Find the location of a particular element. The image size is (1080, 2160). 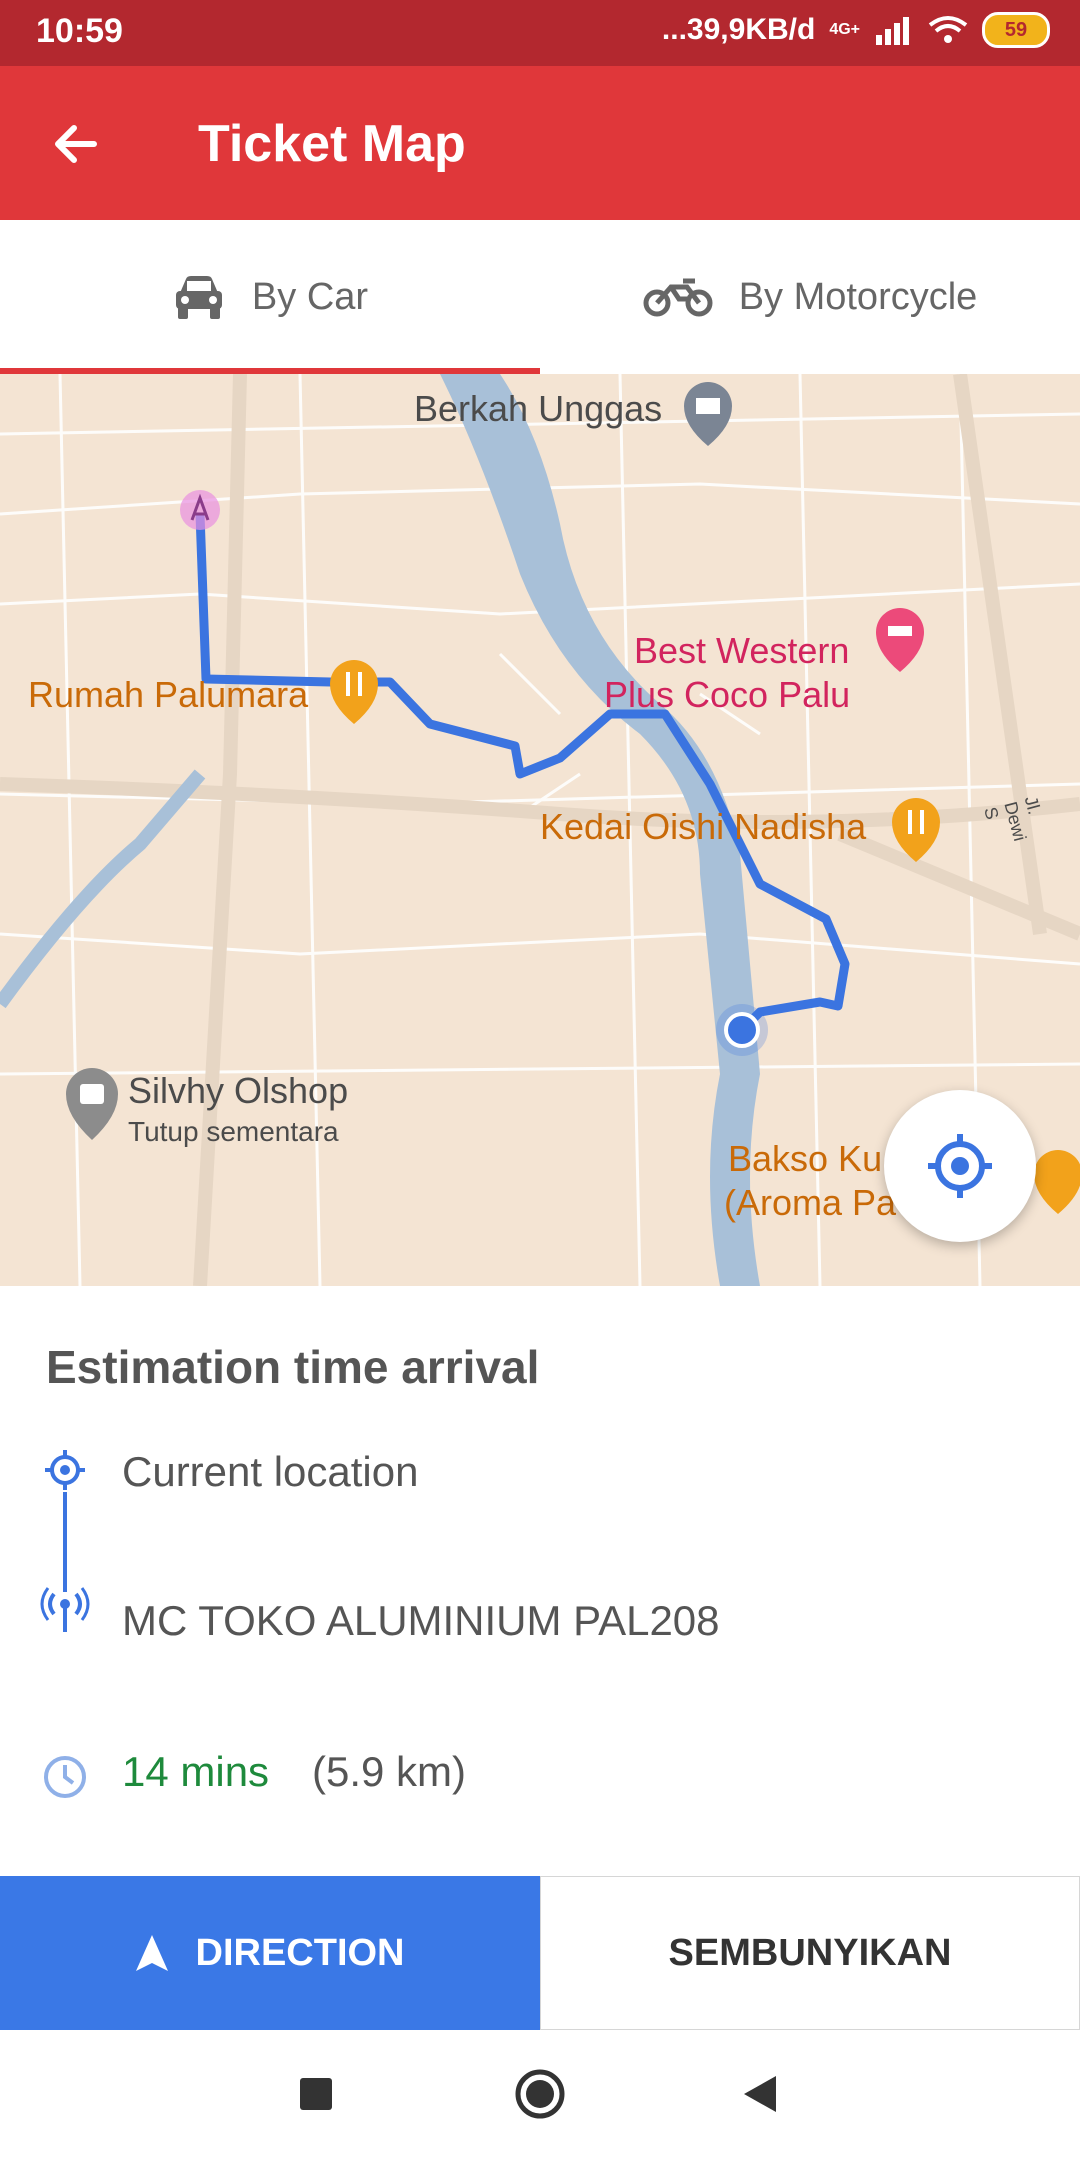

network-type: 4G+ is located at coordinates (844, 29).